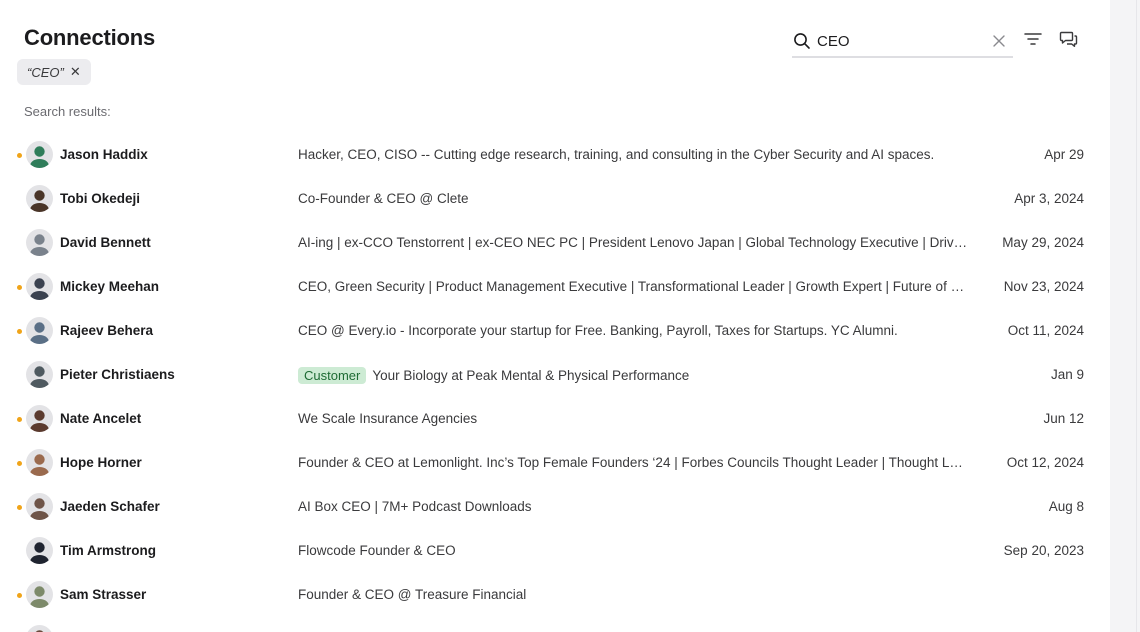  I want to click on search-results-label: Search results:, so click(67, 111).